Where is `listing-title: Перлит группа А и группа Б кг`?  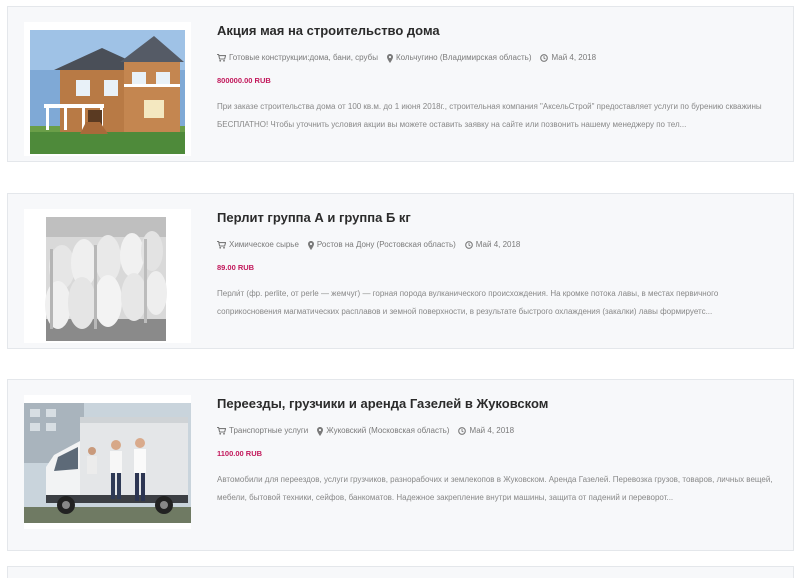
listing-title: Перлит группа А и группа Б кг is located at coordinates (499, 218).